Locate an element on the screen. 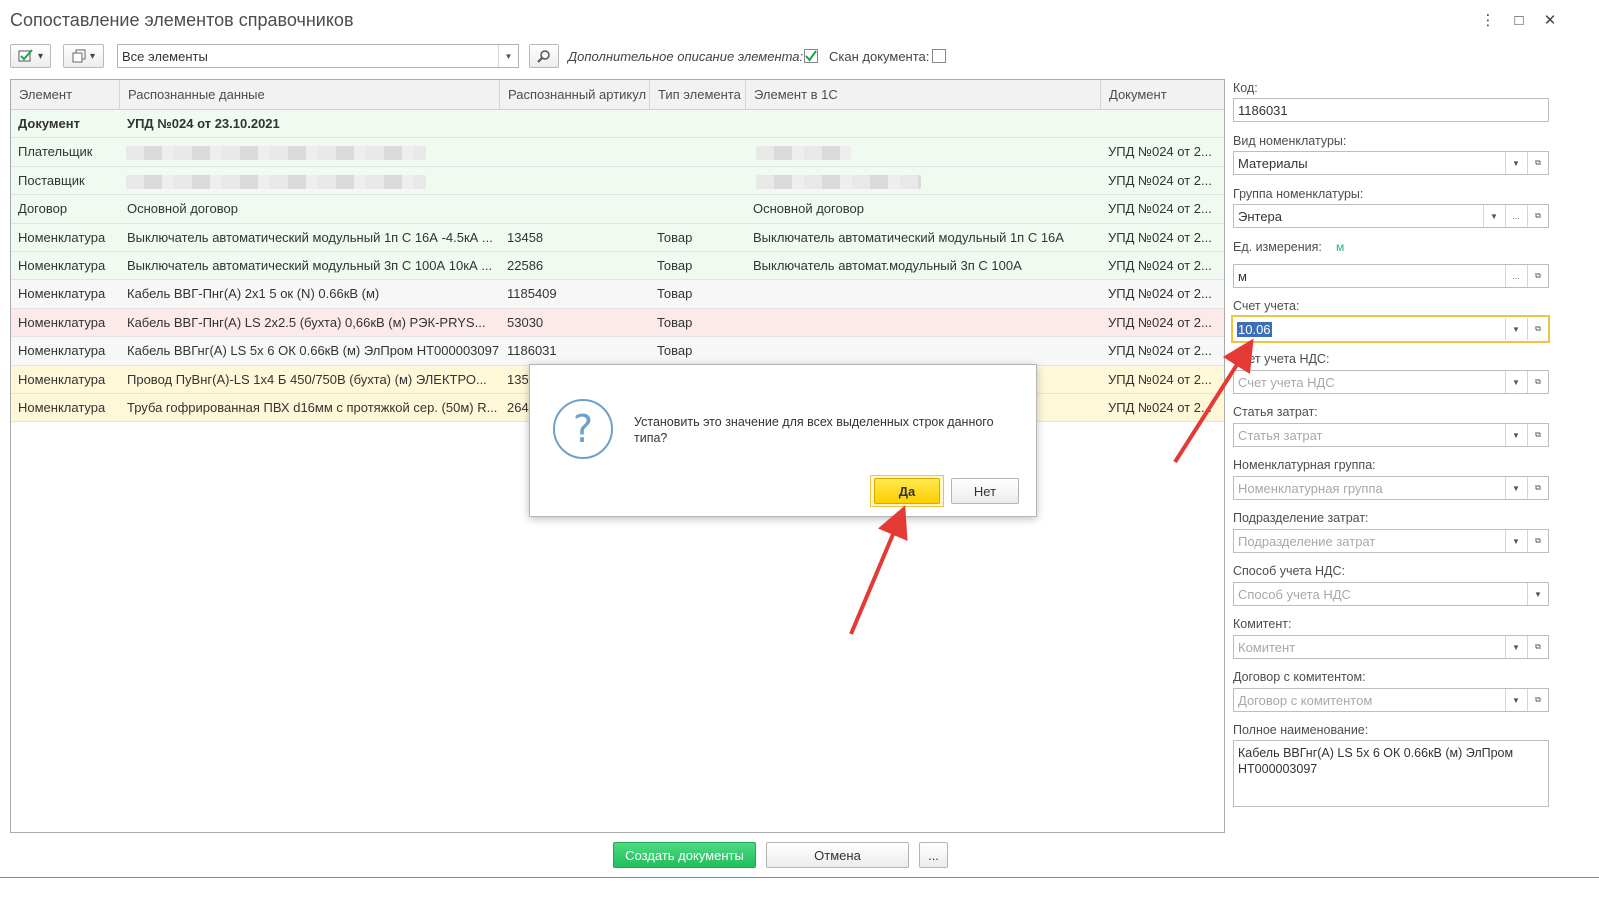  bottom-divider is located at coordinates (799, 877).